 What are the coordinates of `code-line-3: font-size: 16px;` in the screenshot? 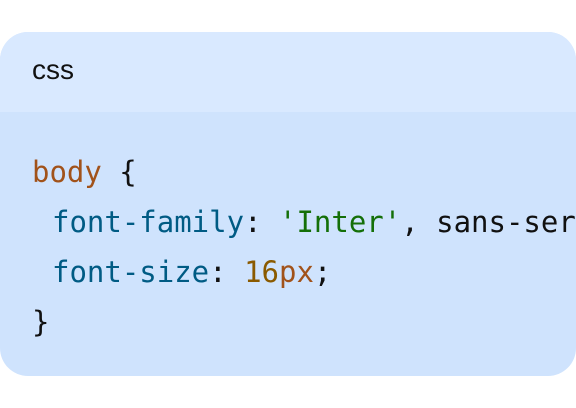 It's located at (304, 272).